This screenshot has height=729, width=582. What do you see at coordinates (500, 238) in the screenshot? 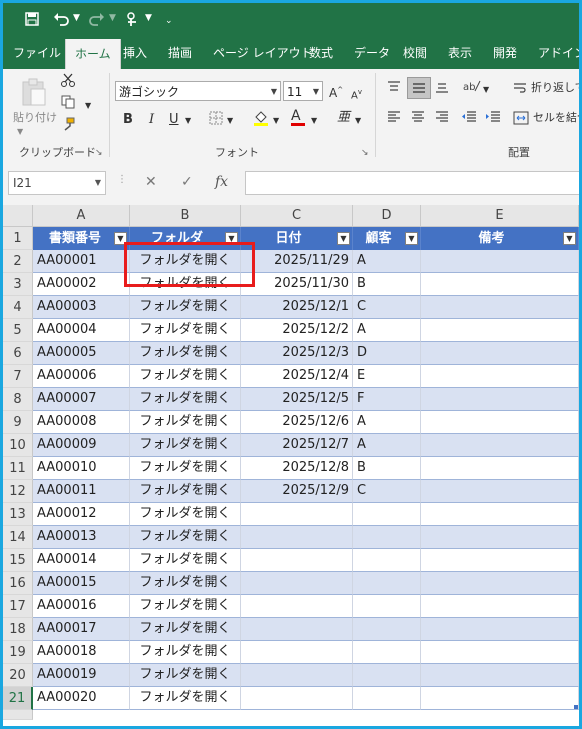
I see `table-header-cell: 備考 ▼` at bounding box center [500, 238].